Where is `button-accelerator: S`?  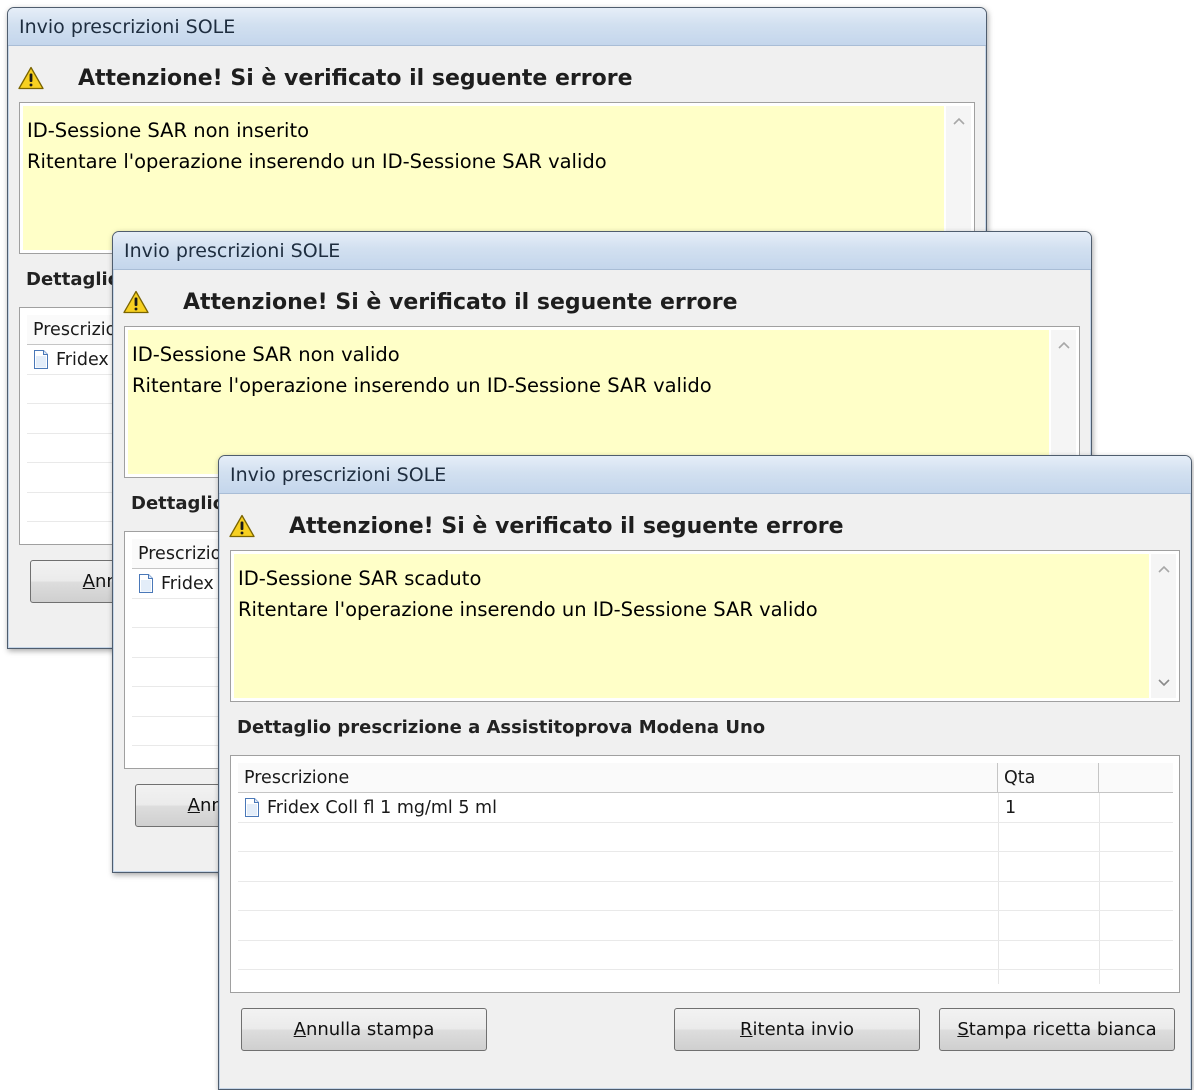
button-accelerator: S is located at coordinates (963, 1029).